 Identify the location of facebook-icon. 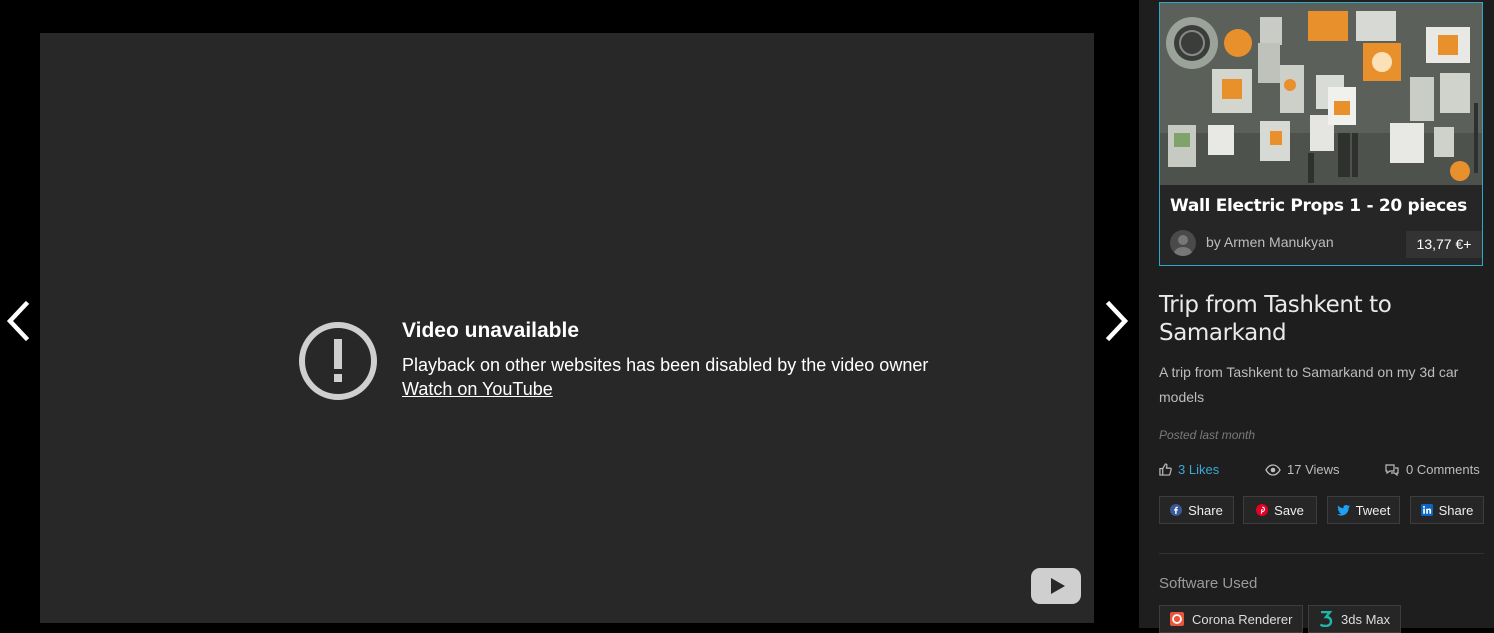
(1176, 510).